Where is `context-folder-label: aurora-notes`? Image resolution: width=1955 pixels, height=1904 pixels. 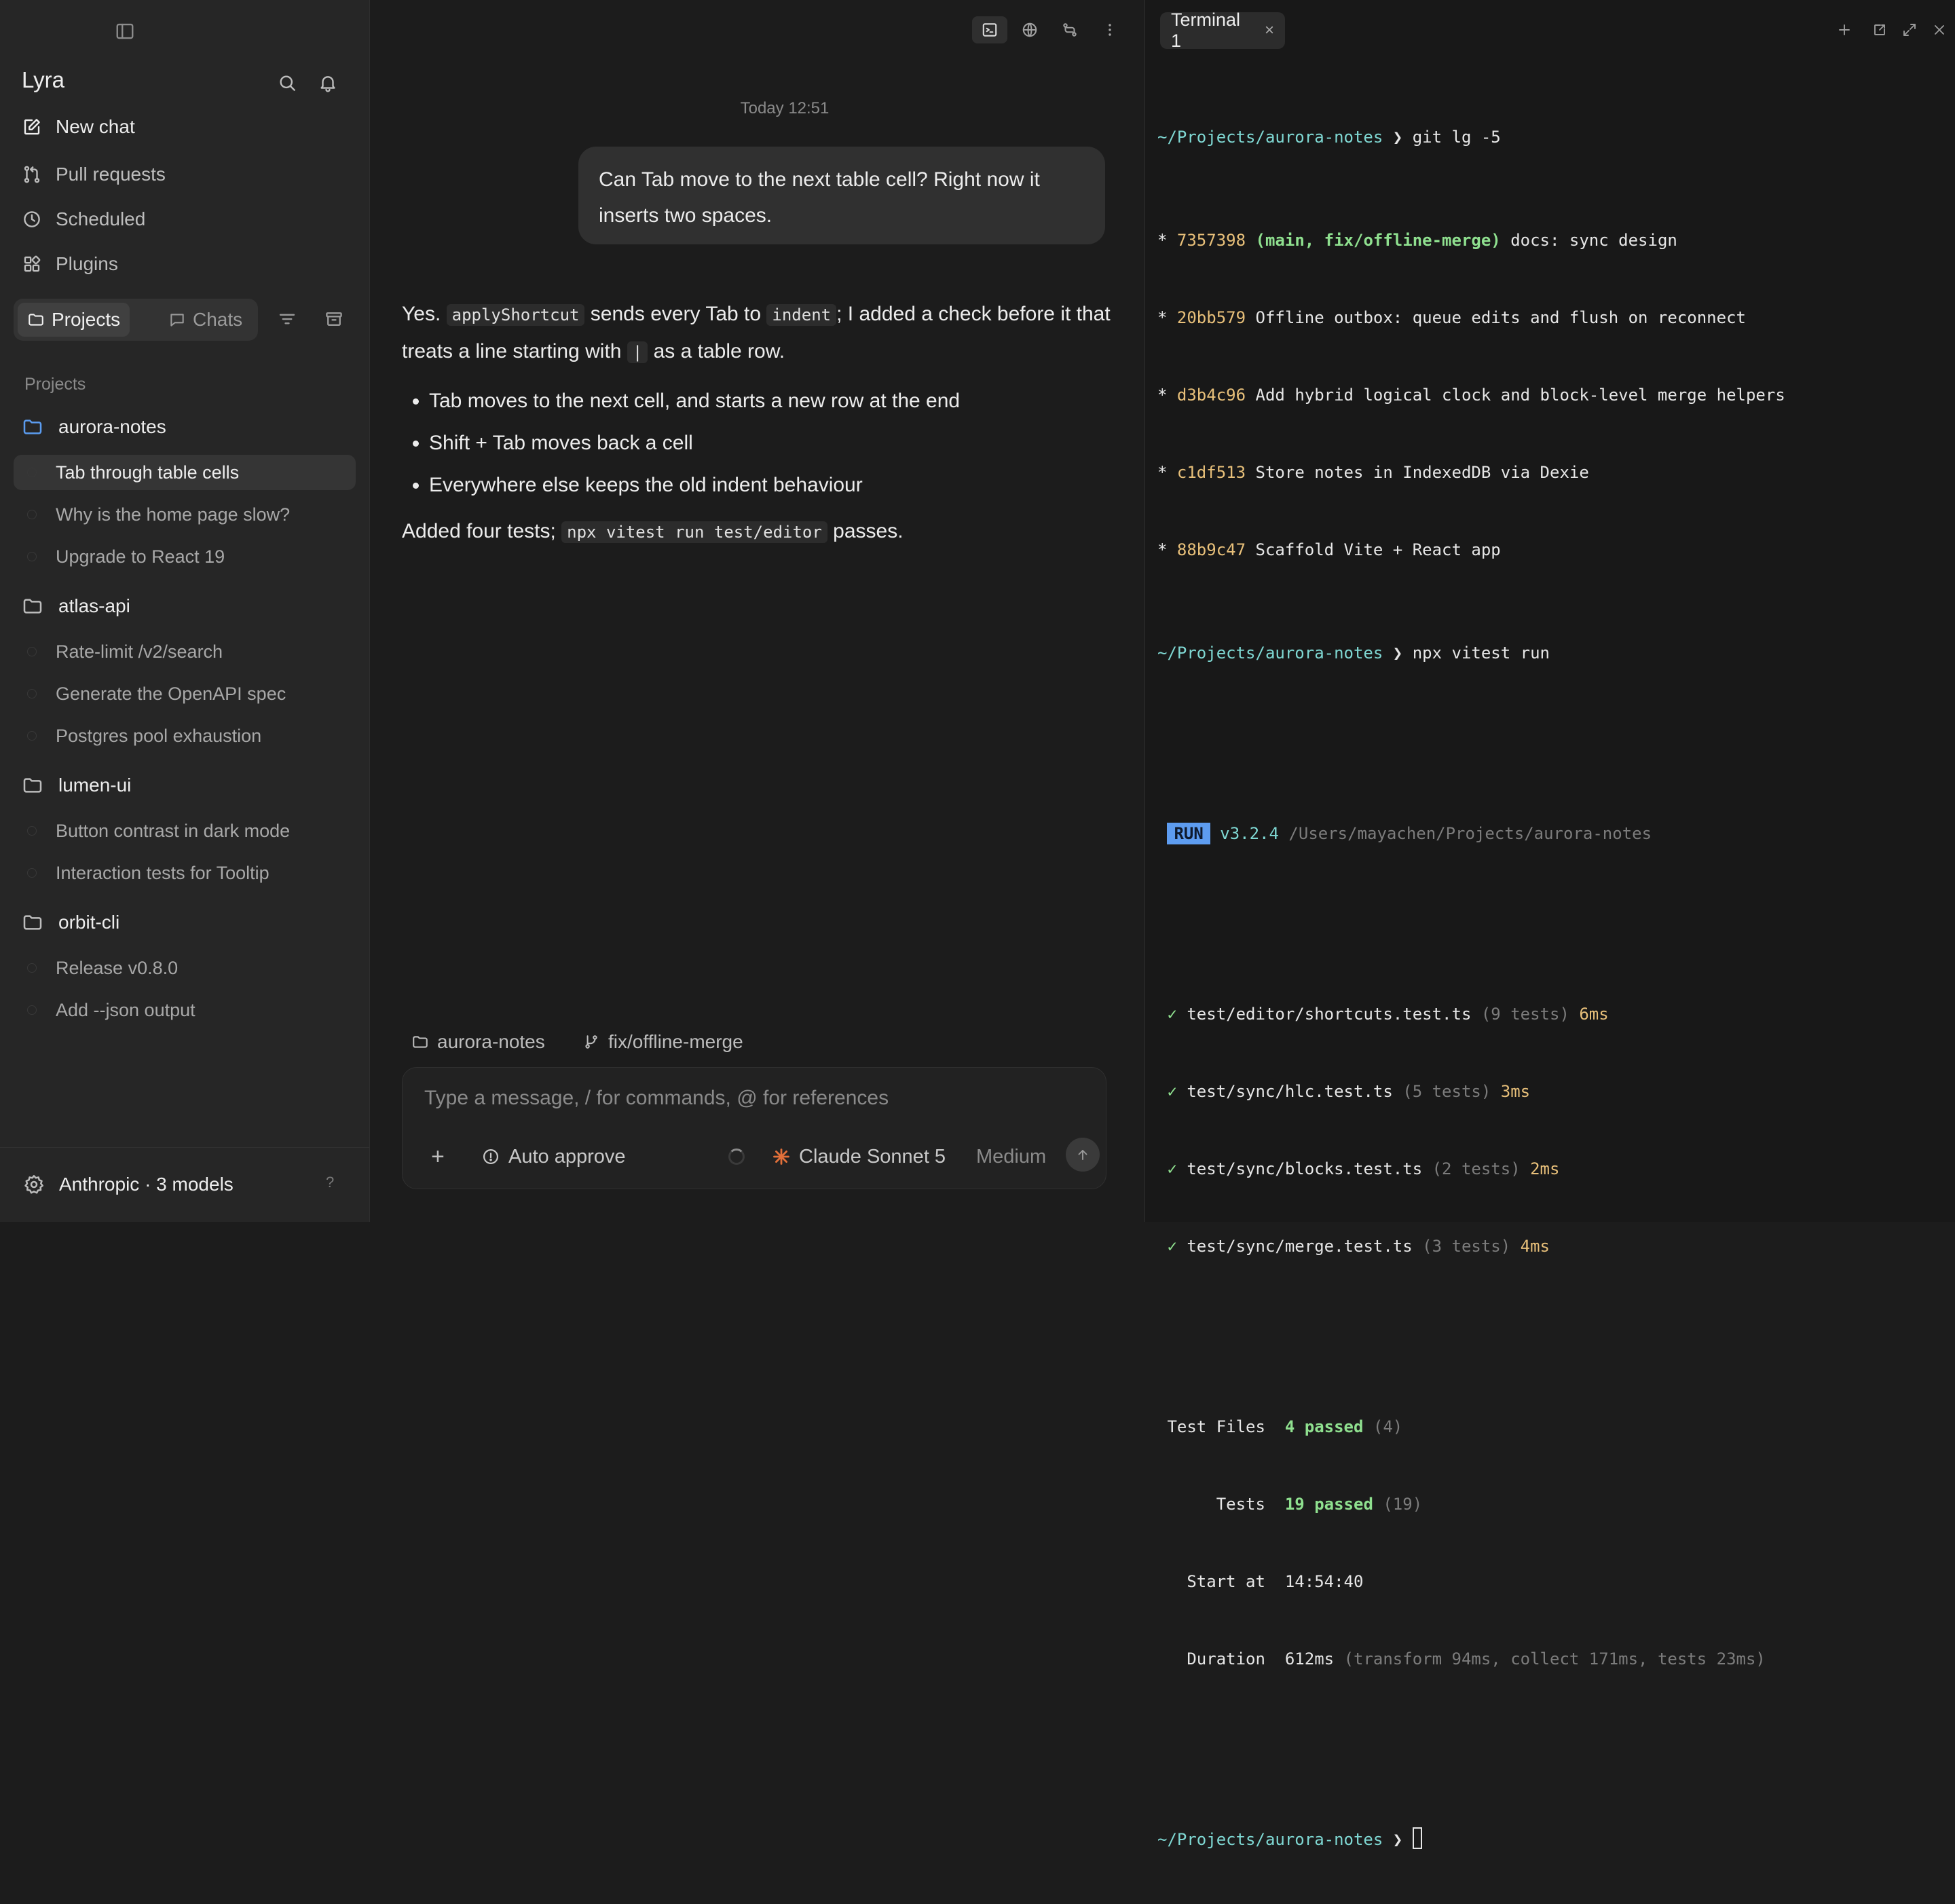
context-folder-label: aurora-notes is located at coordinates (491, 1042).